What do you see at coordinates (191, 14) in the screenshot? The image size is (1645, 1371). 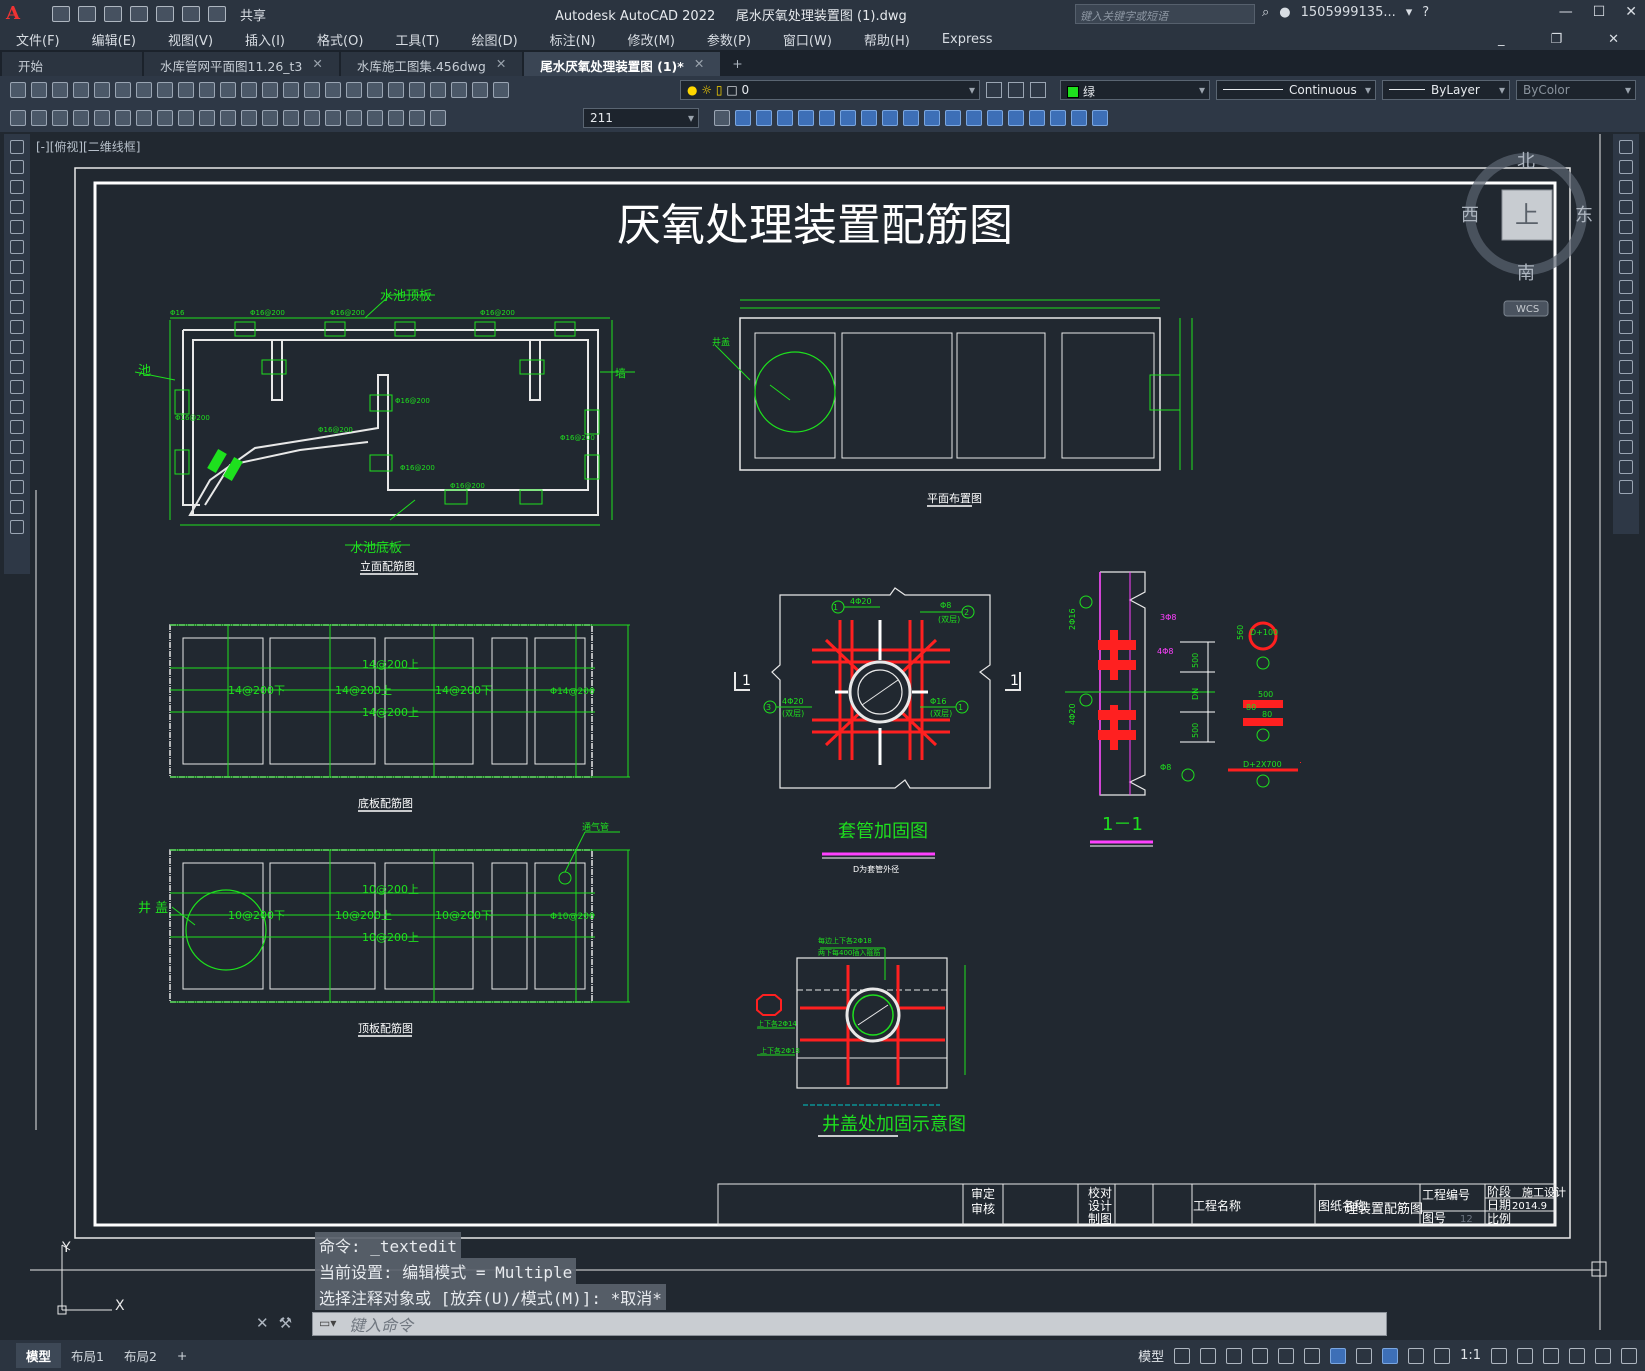 I see `undo-icon` at bounding box center [191, 14].